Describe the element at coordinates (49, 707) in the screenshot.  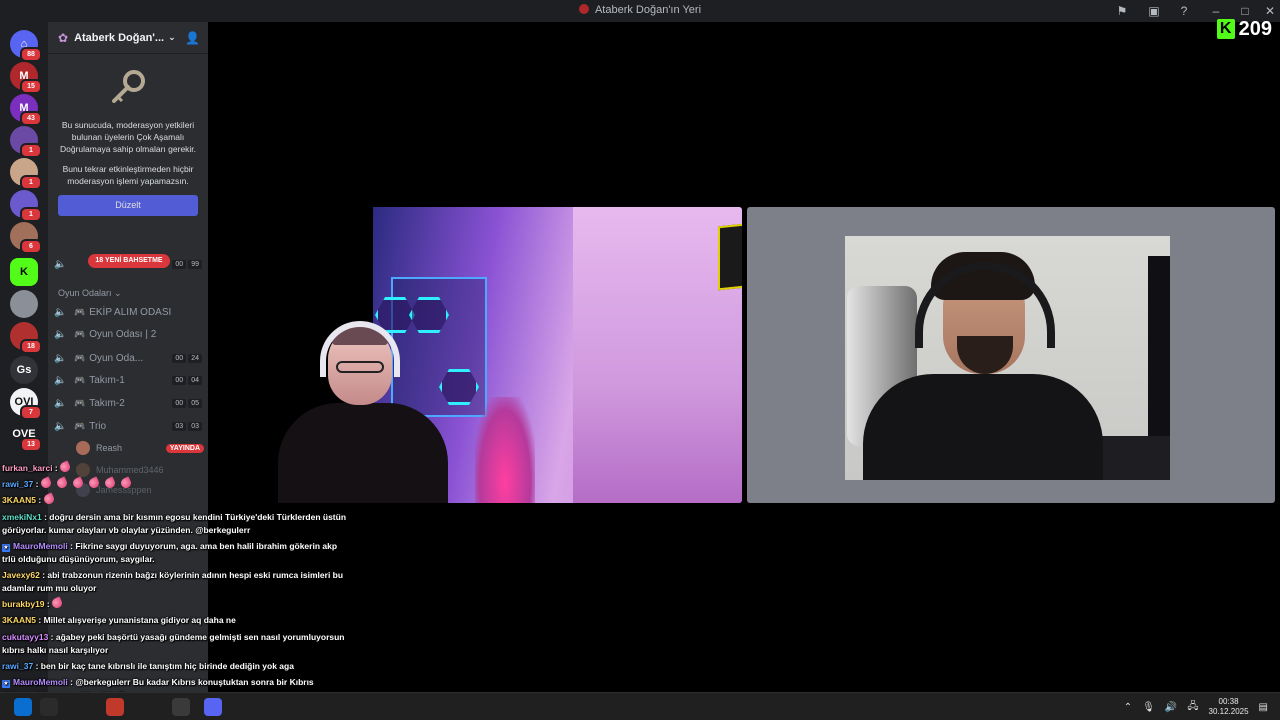
I see `search-icon` at that location.